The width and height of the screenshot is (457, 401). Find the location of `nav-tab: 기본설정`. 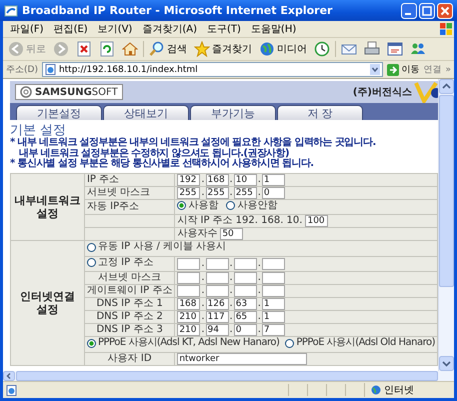

nav-tab: 기본설정 is located at coordinates (59, 112).